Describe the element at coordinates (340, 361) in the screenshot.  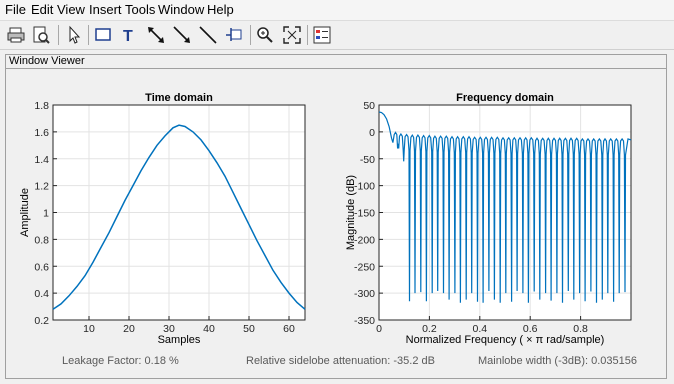
I see `sidelobe-attenuation-text: Relative sidelobe attenuation: -35.2 dB` at that location.